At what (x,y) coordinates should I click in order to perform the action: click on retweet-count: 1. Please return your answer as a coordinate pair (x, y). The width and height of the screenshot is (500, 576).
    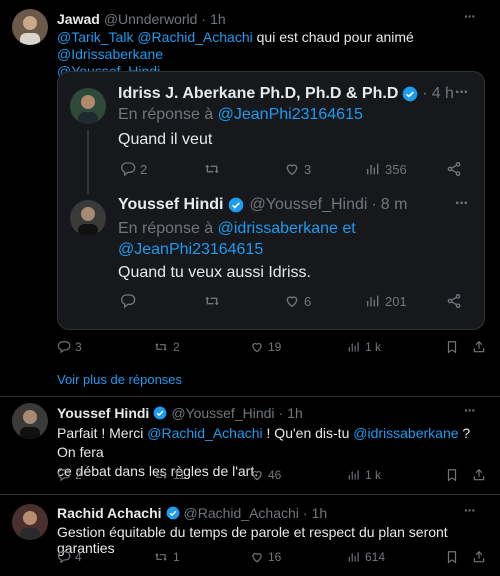
    Looking at the image, I should click on (176, 557).